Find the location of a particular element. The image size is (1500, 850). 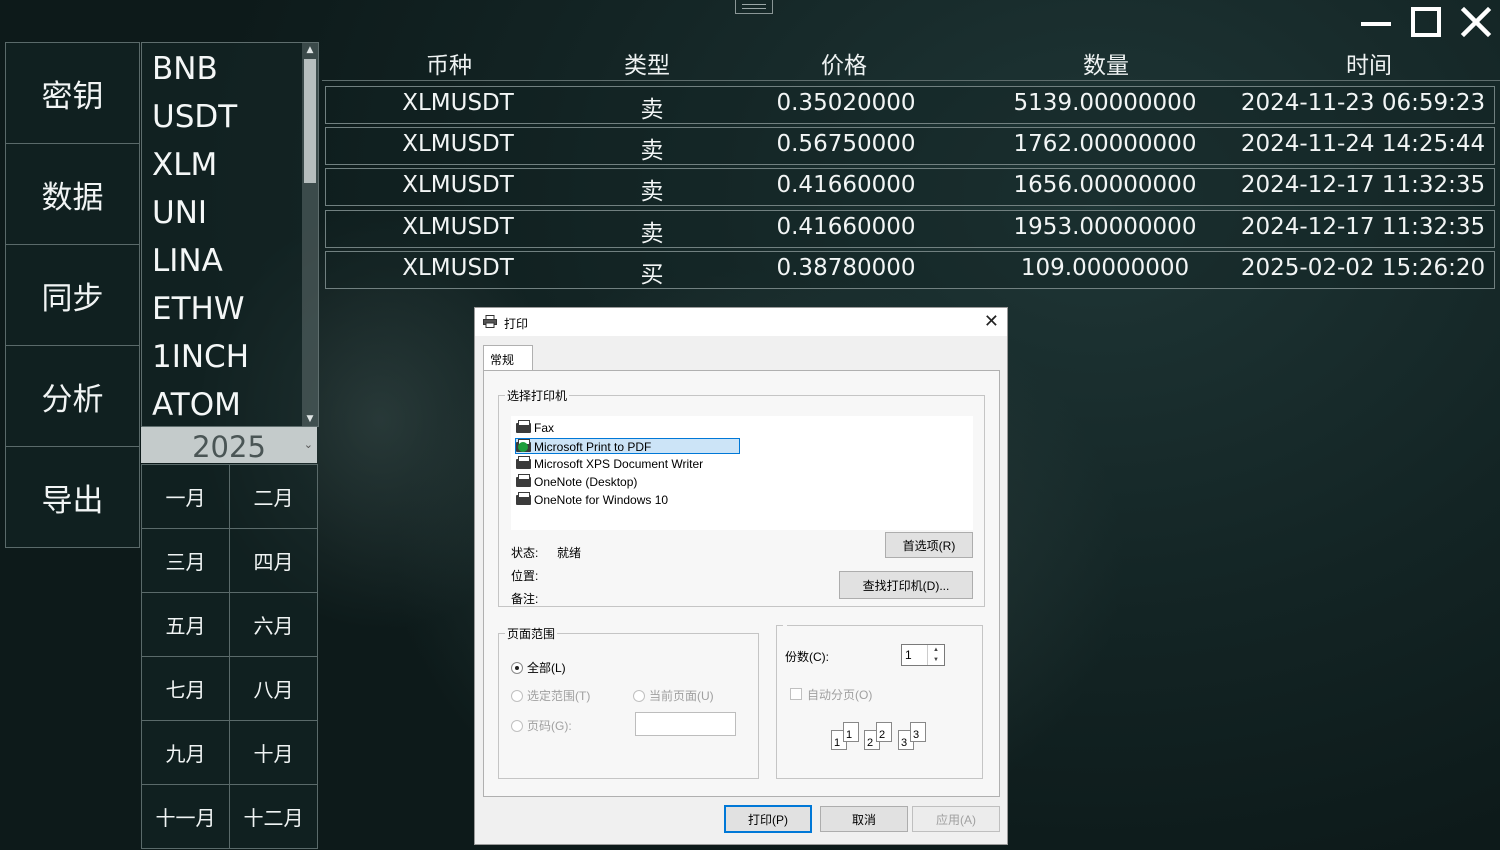

all-label: 全部(L) is located at coordinates (546, 668).